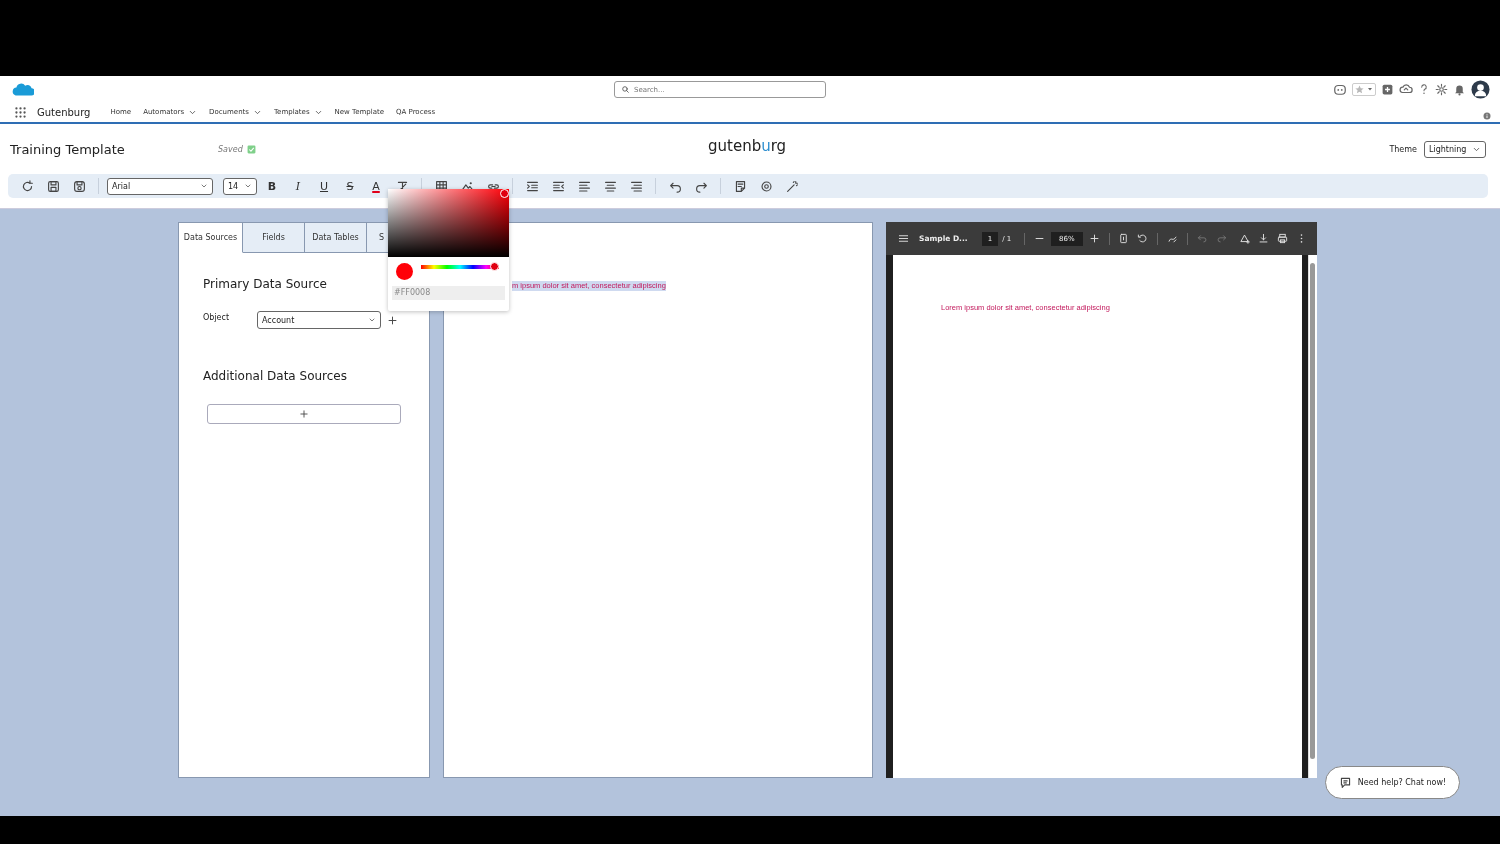  What do you see at coordinates (64, 112) in the screenshot?
I see `app-name: Gutenburg` at bounding box center [64, 112].